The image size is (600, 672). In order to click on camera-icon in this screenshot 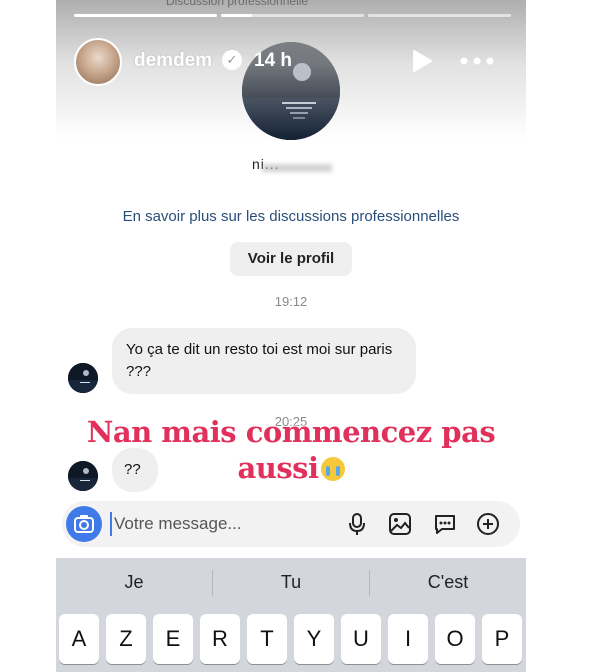, I will do `click(84, 524)`.